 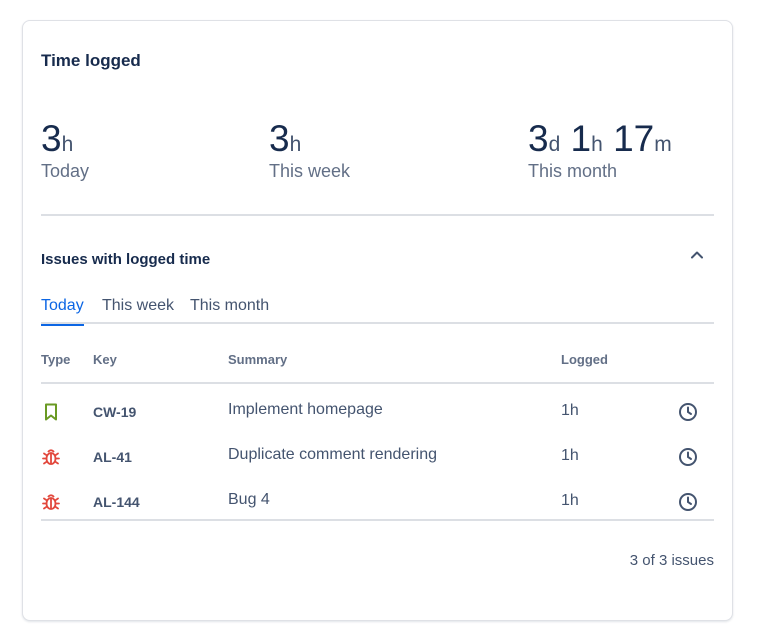 What do you see at coordinates (91, 60) in the screenshot?
I see `card-title: Time logged` at bounding box center [91, 60].